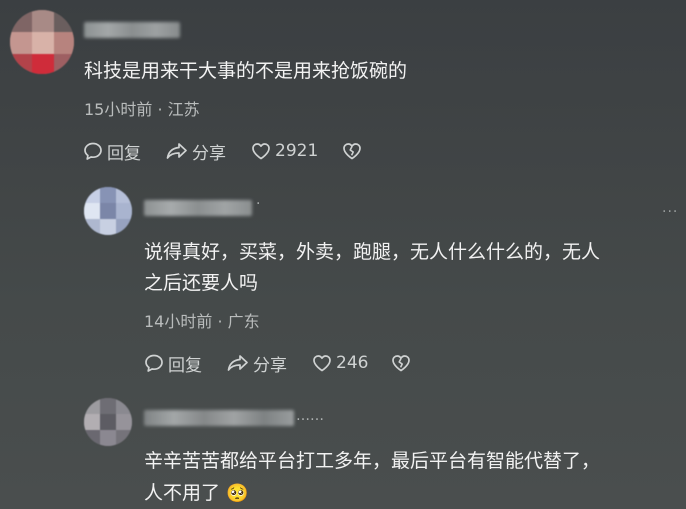 This screenshot has width=686, height=509. What do you see at coordinates (142, 109) in the screenshot?
I see `comment-meta: 15小时前 · 江苏` at bounding box center [142, 109].